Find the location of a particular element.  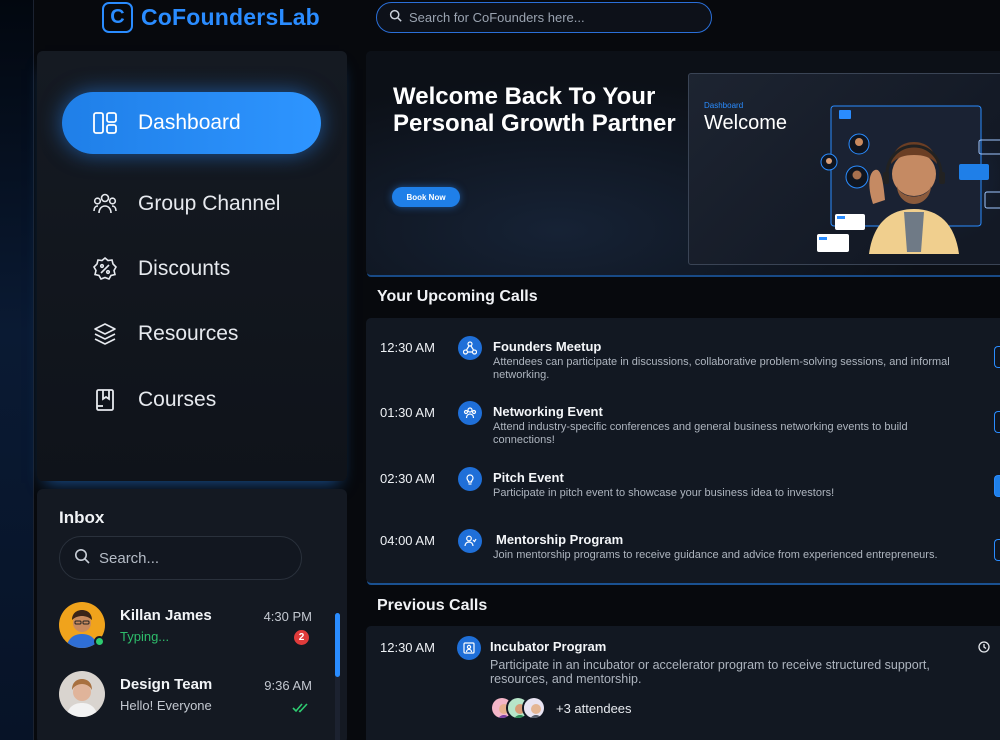

inbox-message: Design Team Hello! Everyone 9:36 AM is located at coordinates (187, 698).